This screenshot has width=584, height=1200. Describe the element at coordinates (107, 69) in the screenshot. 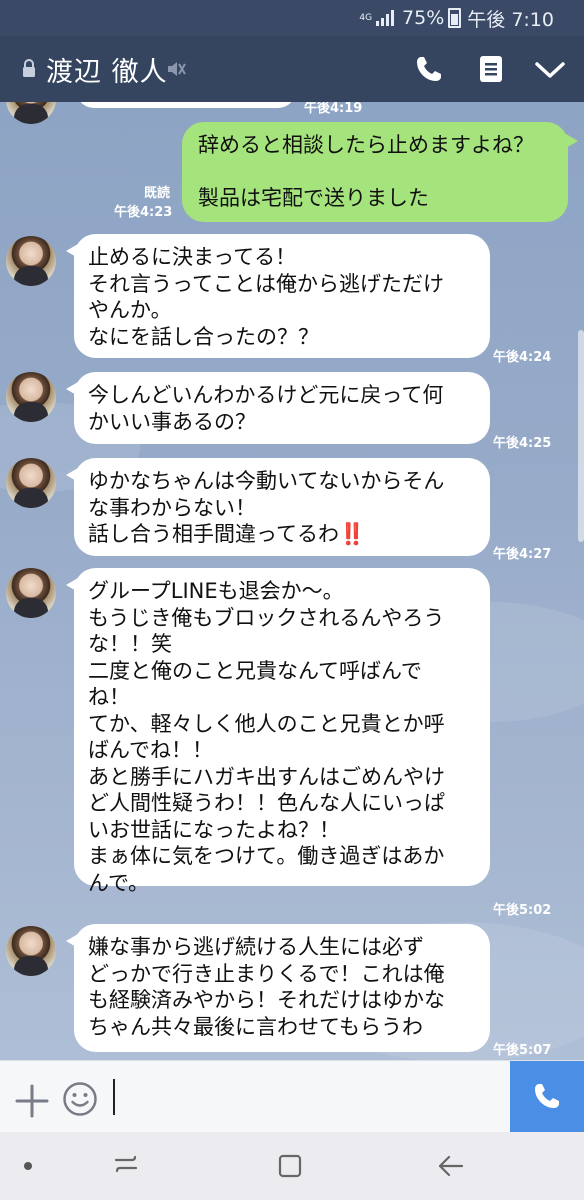

I see `chat-title: 渡辺 徹人` at that location.